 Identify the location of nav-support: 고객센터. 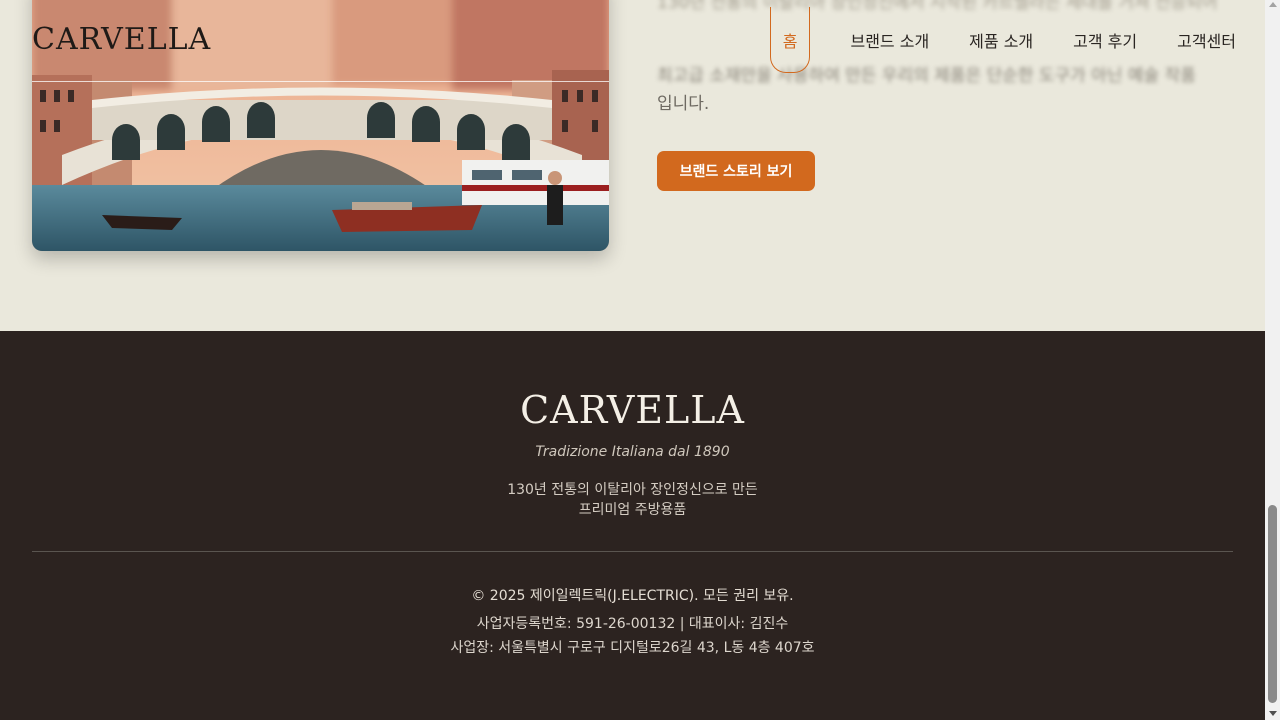
(1206, 40).